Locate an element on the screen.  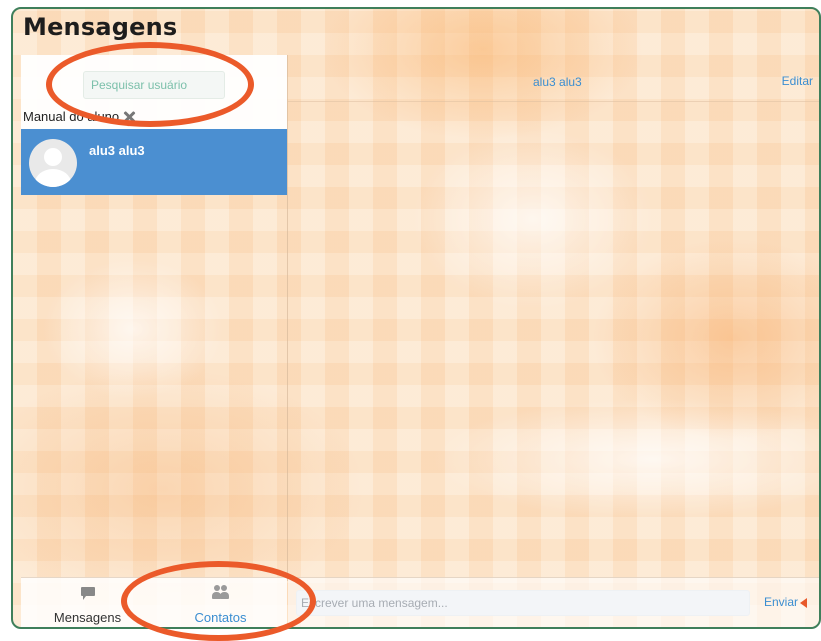
edit-link: Editar is located at coordinates (797, 81).